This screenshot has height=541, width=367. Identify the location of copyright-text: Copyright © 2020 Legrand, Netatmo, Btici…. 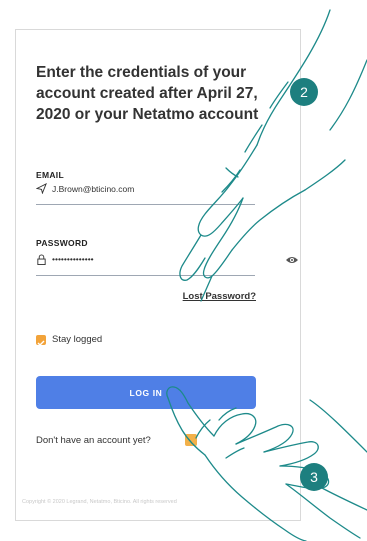
(99, 502).